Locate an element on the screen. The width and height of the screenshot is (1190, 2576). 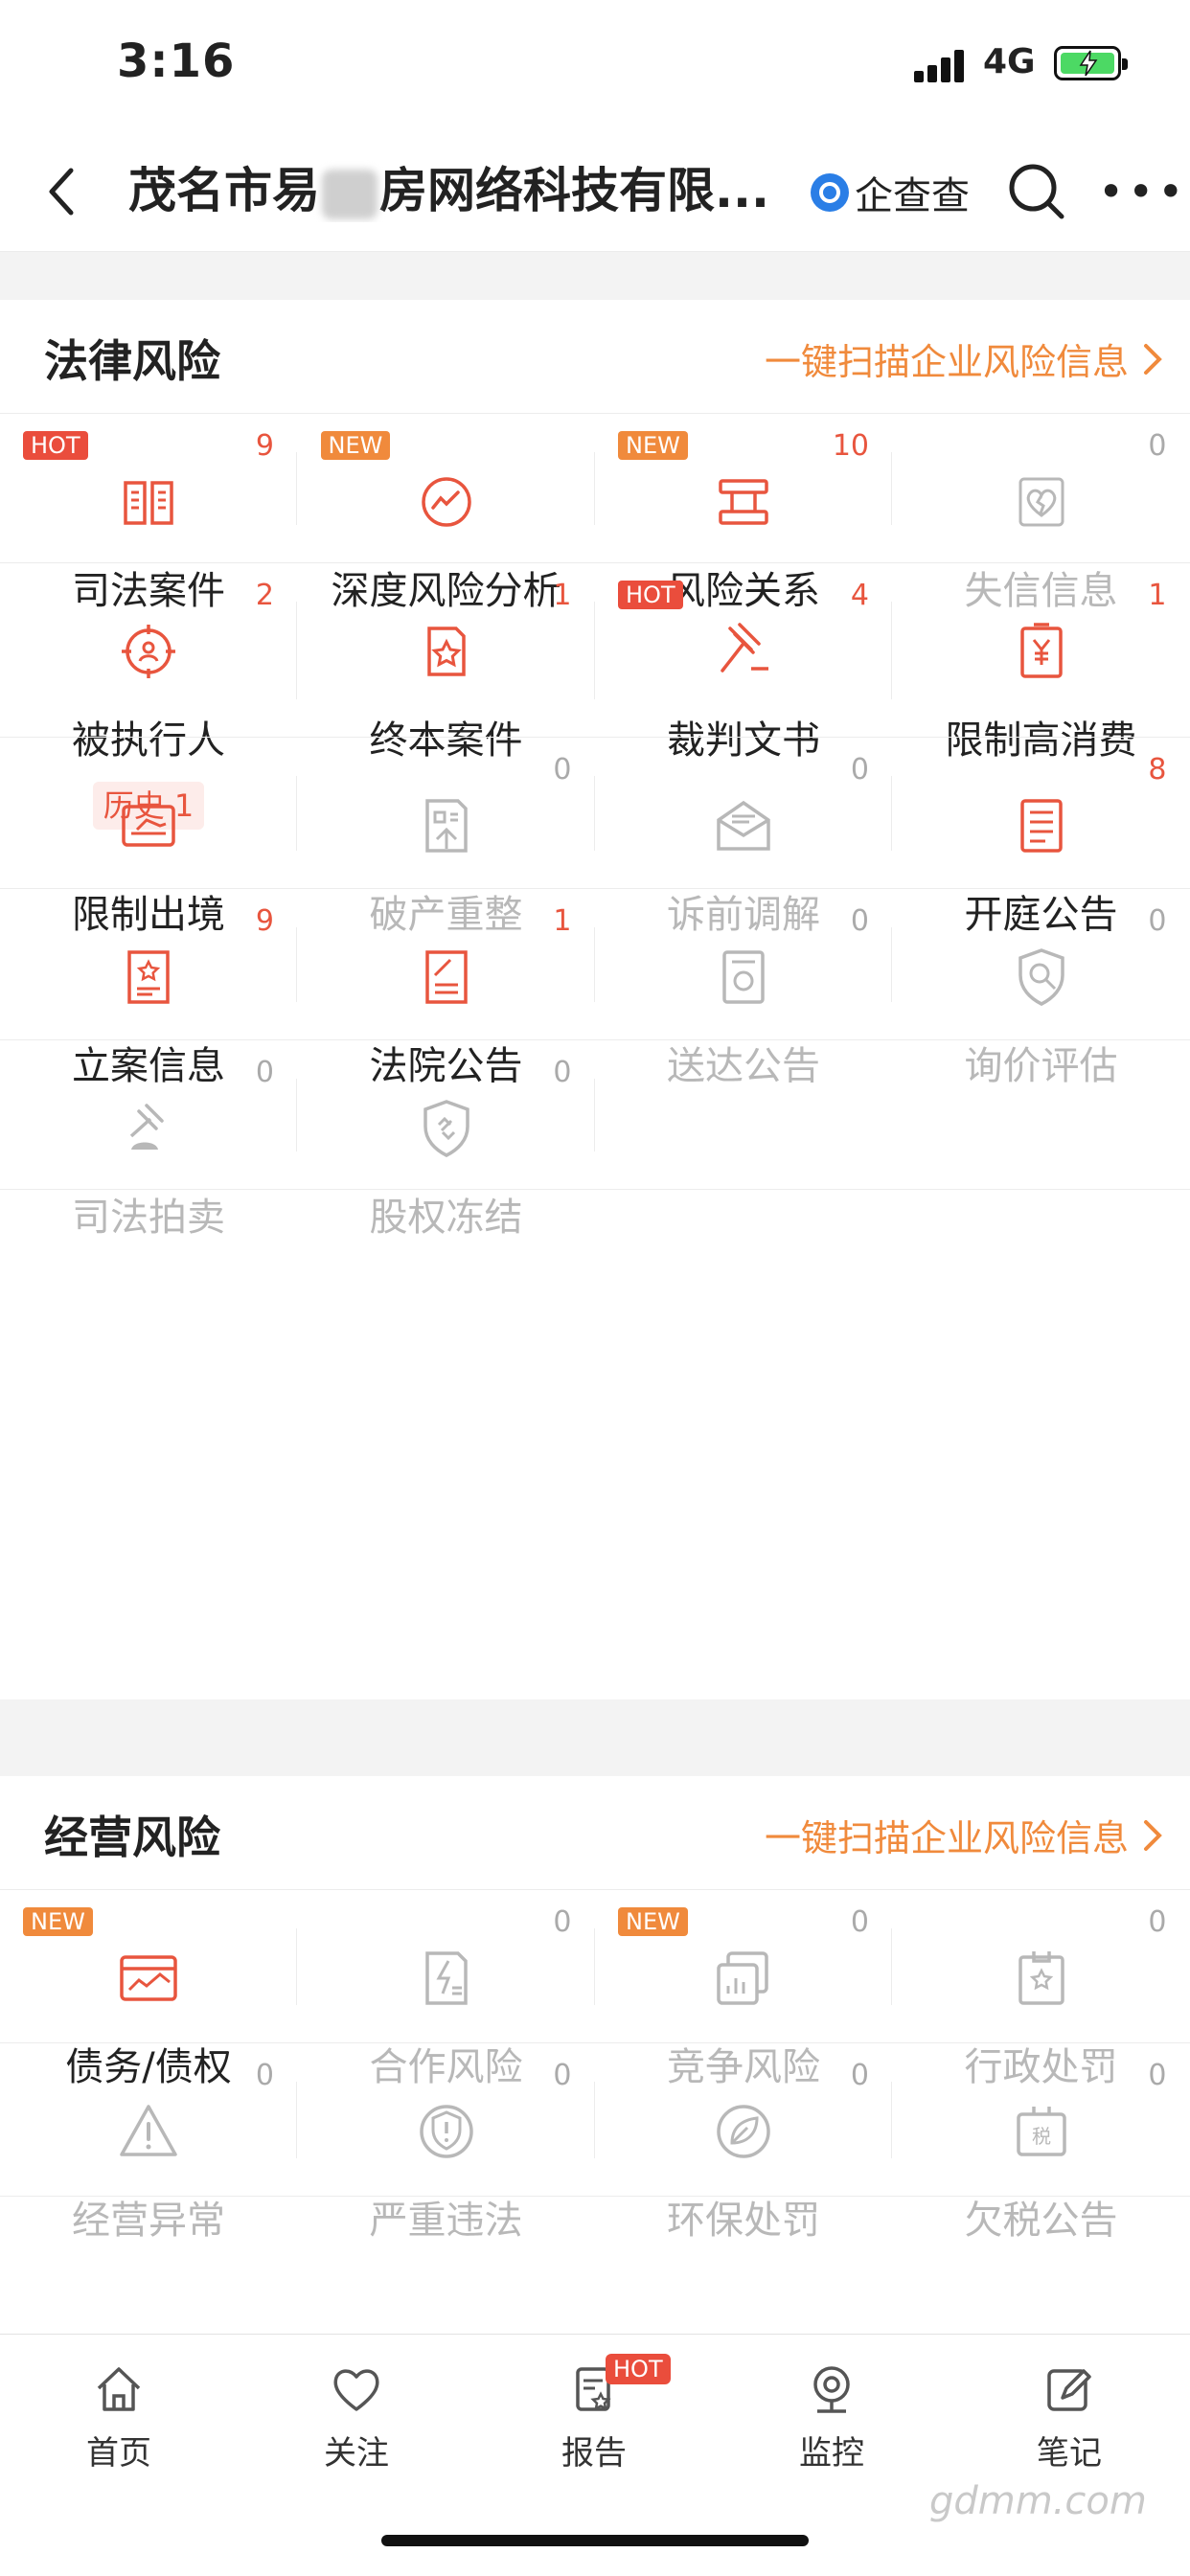
leaf-icon is located at coordinates (744, 2131).